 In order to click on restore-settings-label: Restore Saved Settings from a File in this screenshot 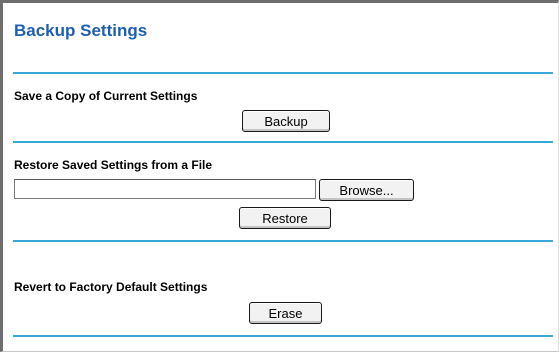, I will do `click(113, 165)`.